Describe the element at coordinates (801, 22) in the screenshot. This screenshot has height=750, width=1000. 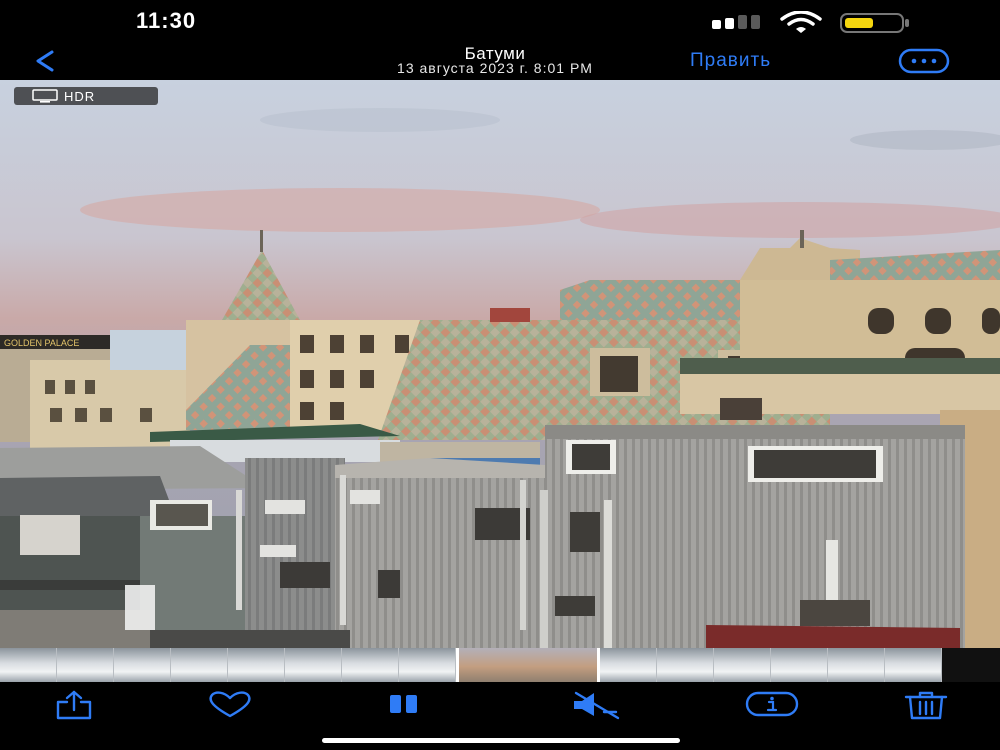
I see `wifi-icon` at that location.